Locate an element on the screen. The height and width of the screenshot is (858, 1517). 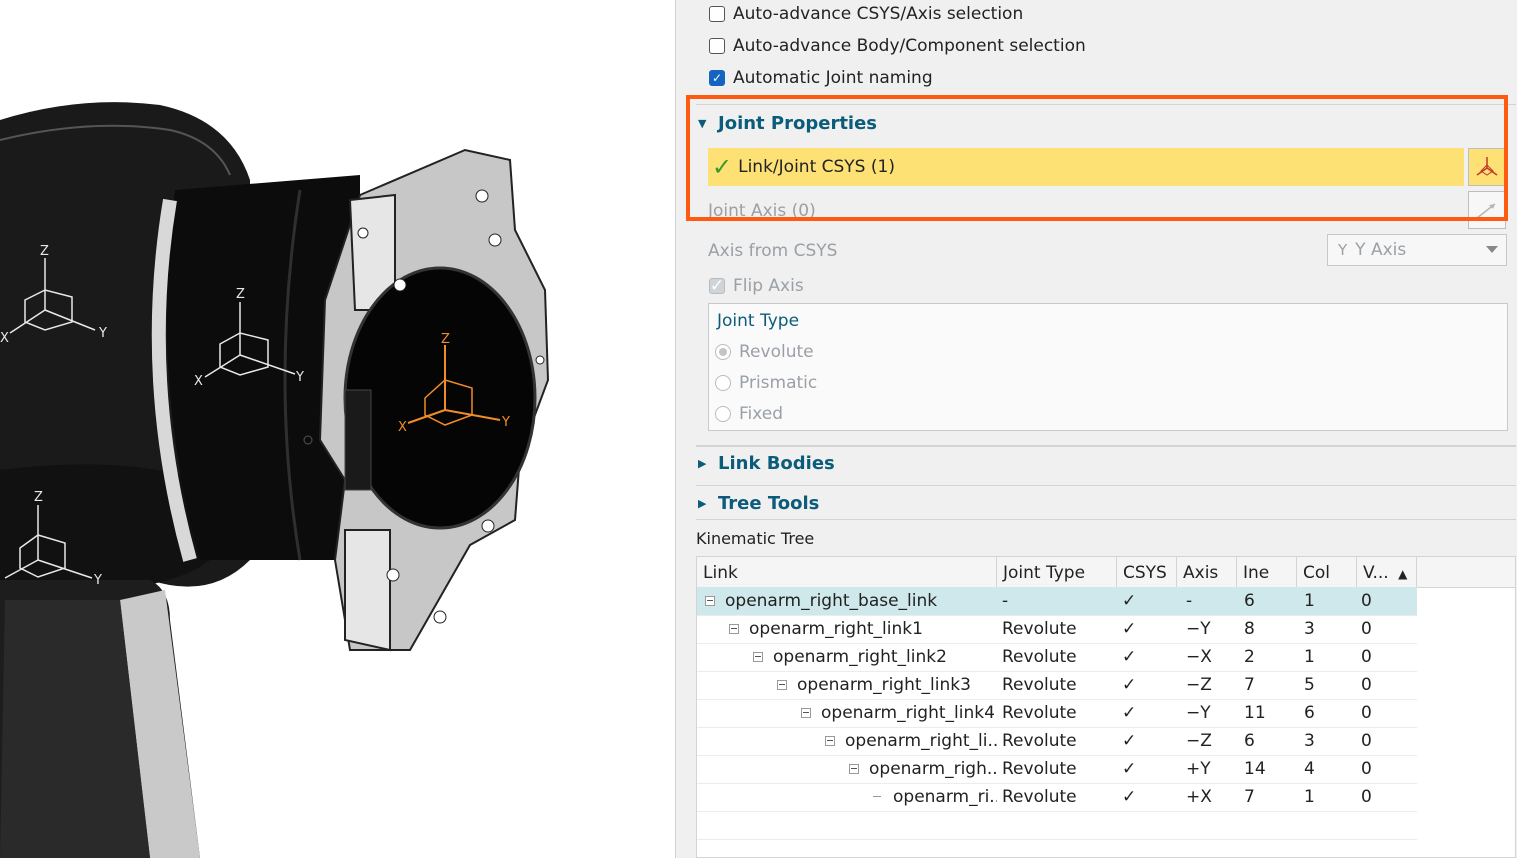
tree-tools-header: ▶ Tree Tools is located at coordinates (758, 503).